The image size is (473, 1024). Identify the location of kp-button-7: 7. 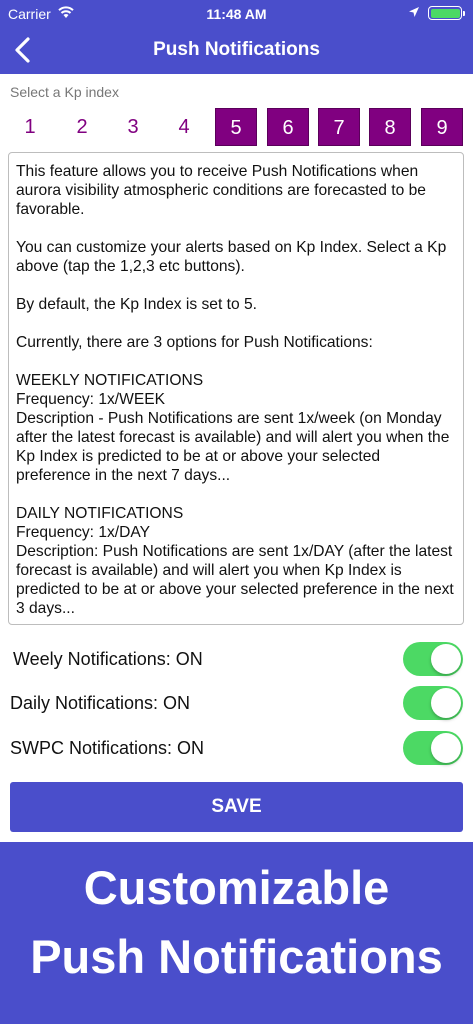
(339, 127).